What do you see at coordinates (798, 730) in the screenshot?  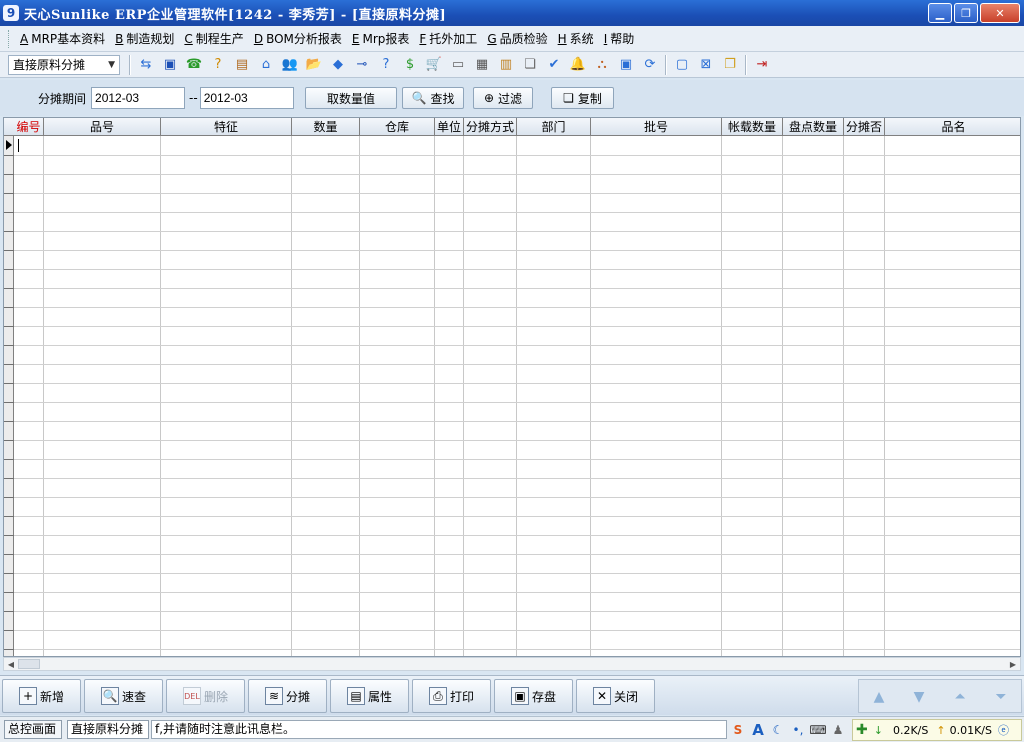 I see `punctuation-icon: •,` at bounding box center [798, 730].